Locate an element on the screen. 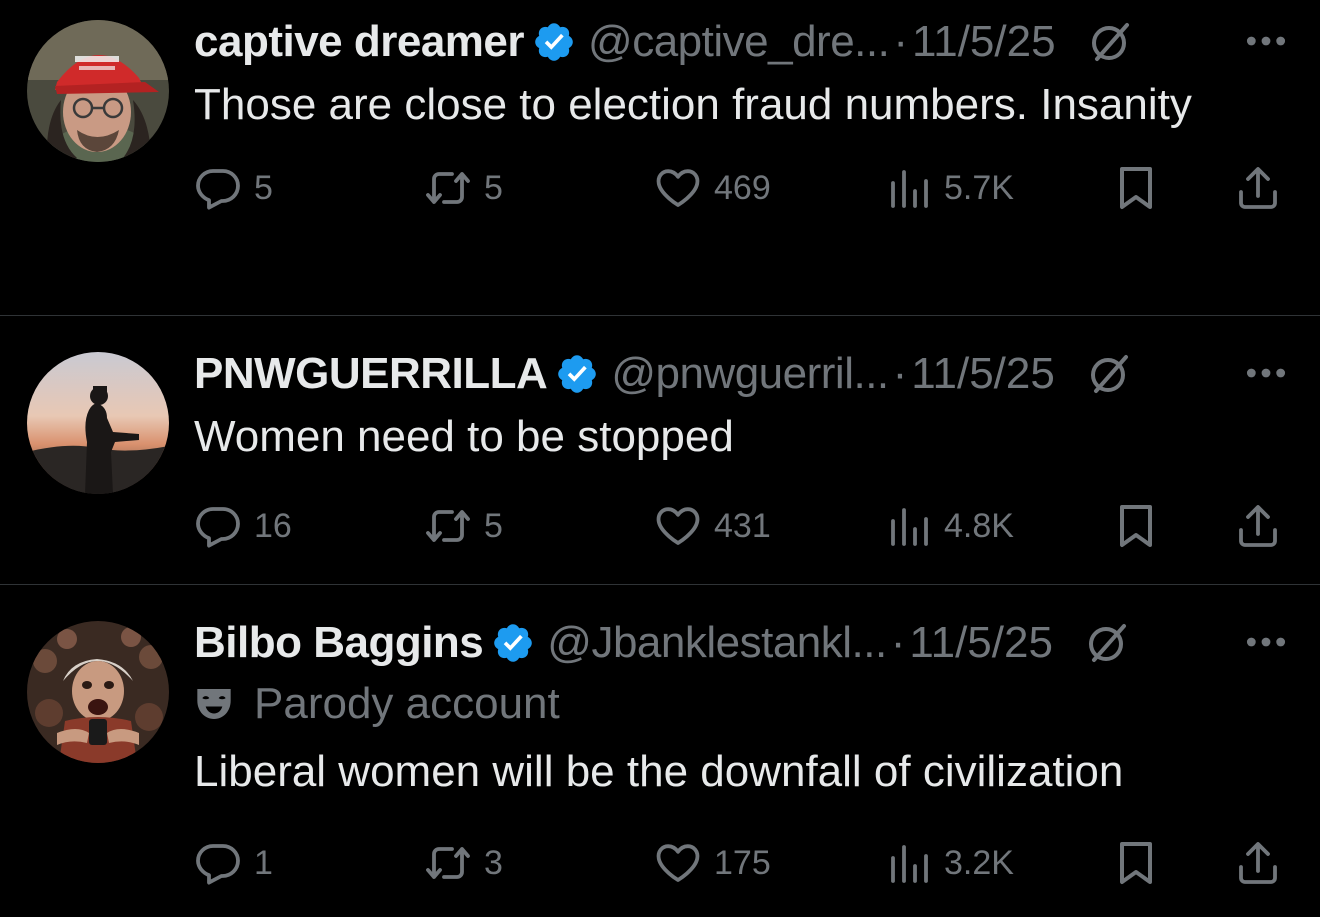 The image size is (1320, 917). tweet-text: Women need to be stopped is located at coordinates (464, 436).